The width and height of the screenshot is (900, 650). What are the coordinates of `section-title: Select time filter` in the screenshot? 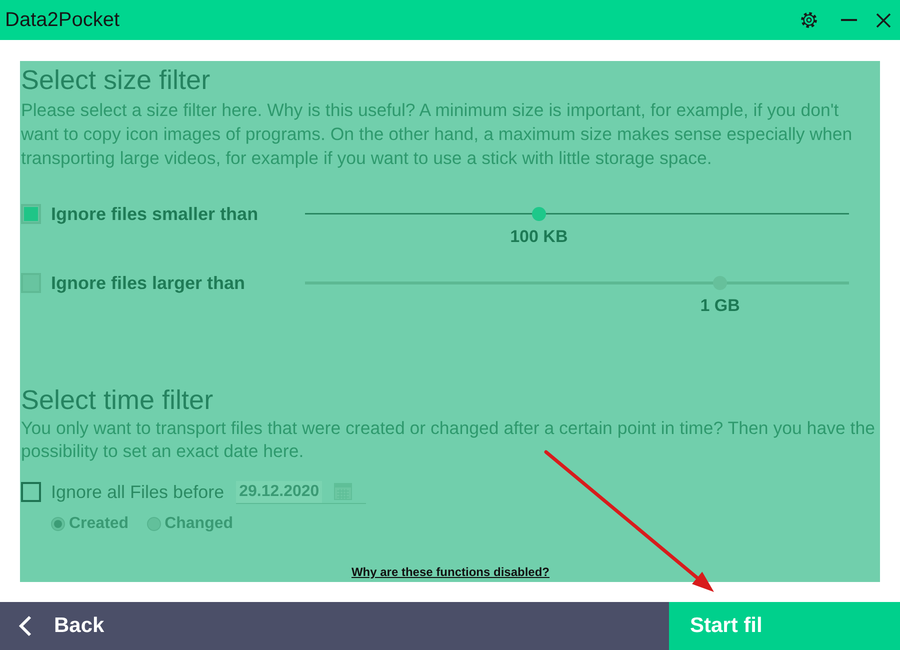 It's located at (117, 400).